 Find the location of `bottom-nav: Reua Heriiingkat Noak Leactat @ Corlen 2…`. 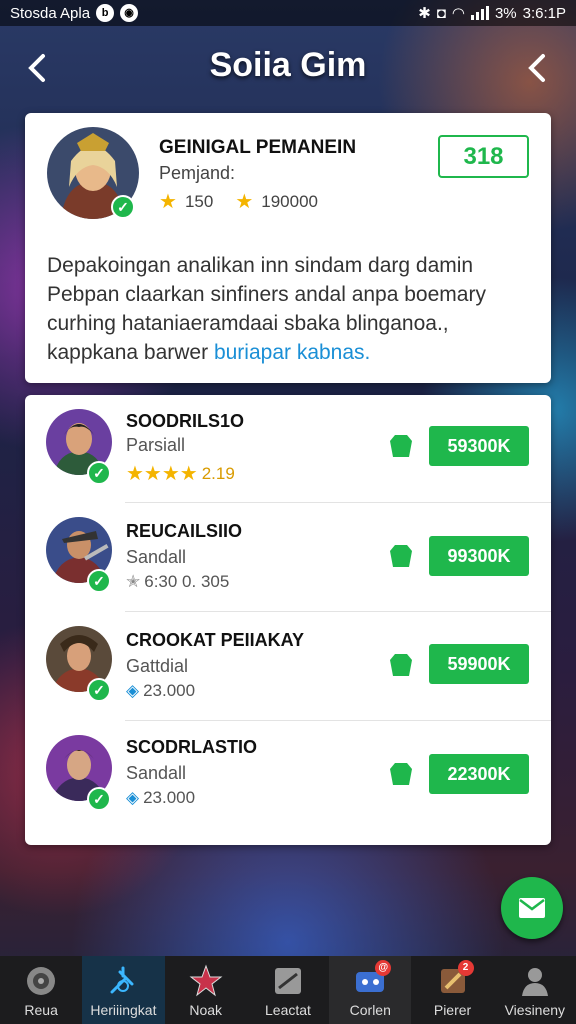

bottom-nav: Reua Heriiingkat Noak Leactat @ Corlen 2… is located at coordinates (288, 990).